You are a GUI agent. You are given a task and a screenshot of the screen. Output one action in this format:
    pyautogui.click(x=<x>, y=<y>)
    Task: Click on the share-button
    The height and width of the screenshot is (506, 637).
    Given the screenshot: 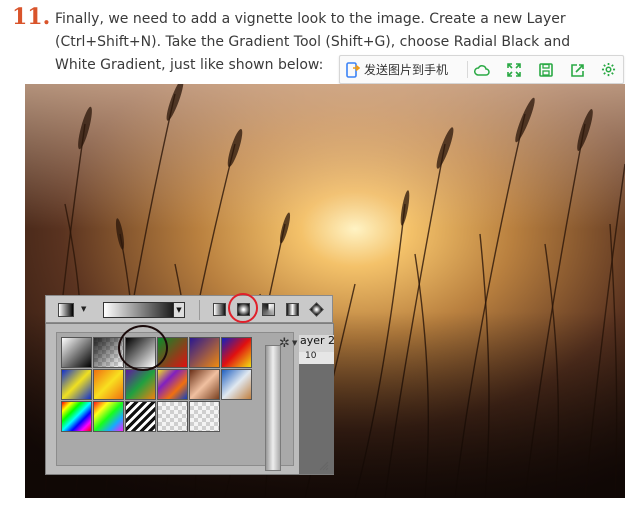 What is the action you would take?
    pyautogui.click(x=577, y=69)
    